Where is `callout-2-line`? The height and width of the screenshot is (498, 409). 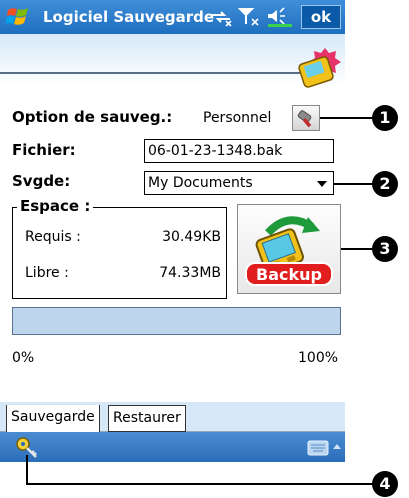 callout-2-line is located at coordinates (354, 184).